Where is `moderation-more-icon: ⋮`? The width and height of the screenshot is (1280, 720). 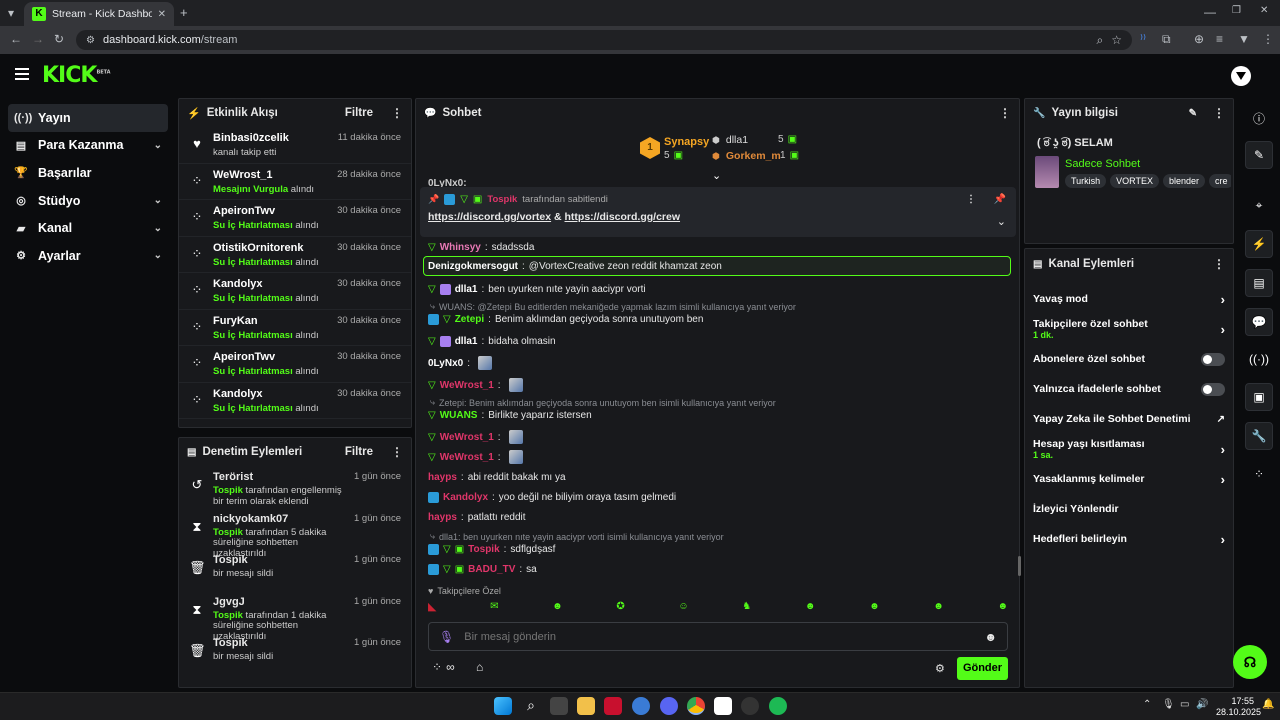
moderation-more-icon: ⋮ is located at coordinates (397, 452).